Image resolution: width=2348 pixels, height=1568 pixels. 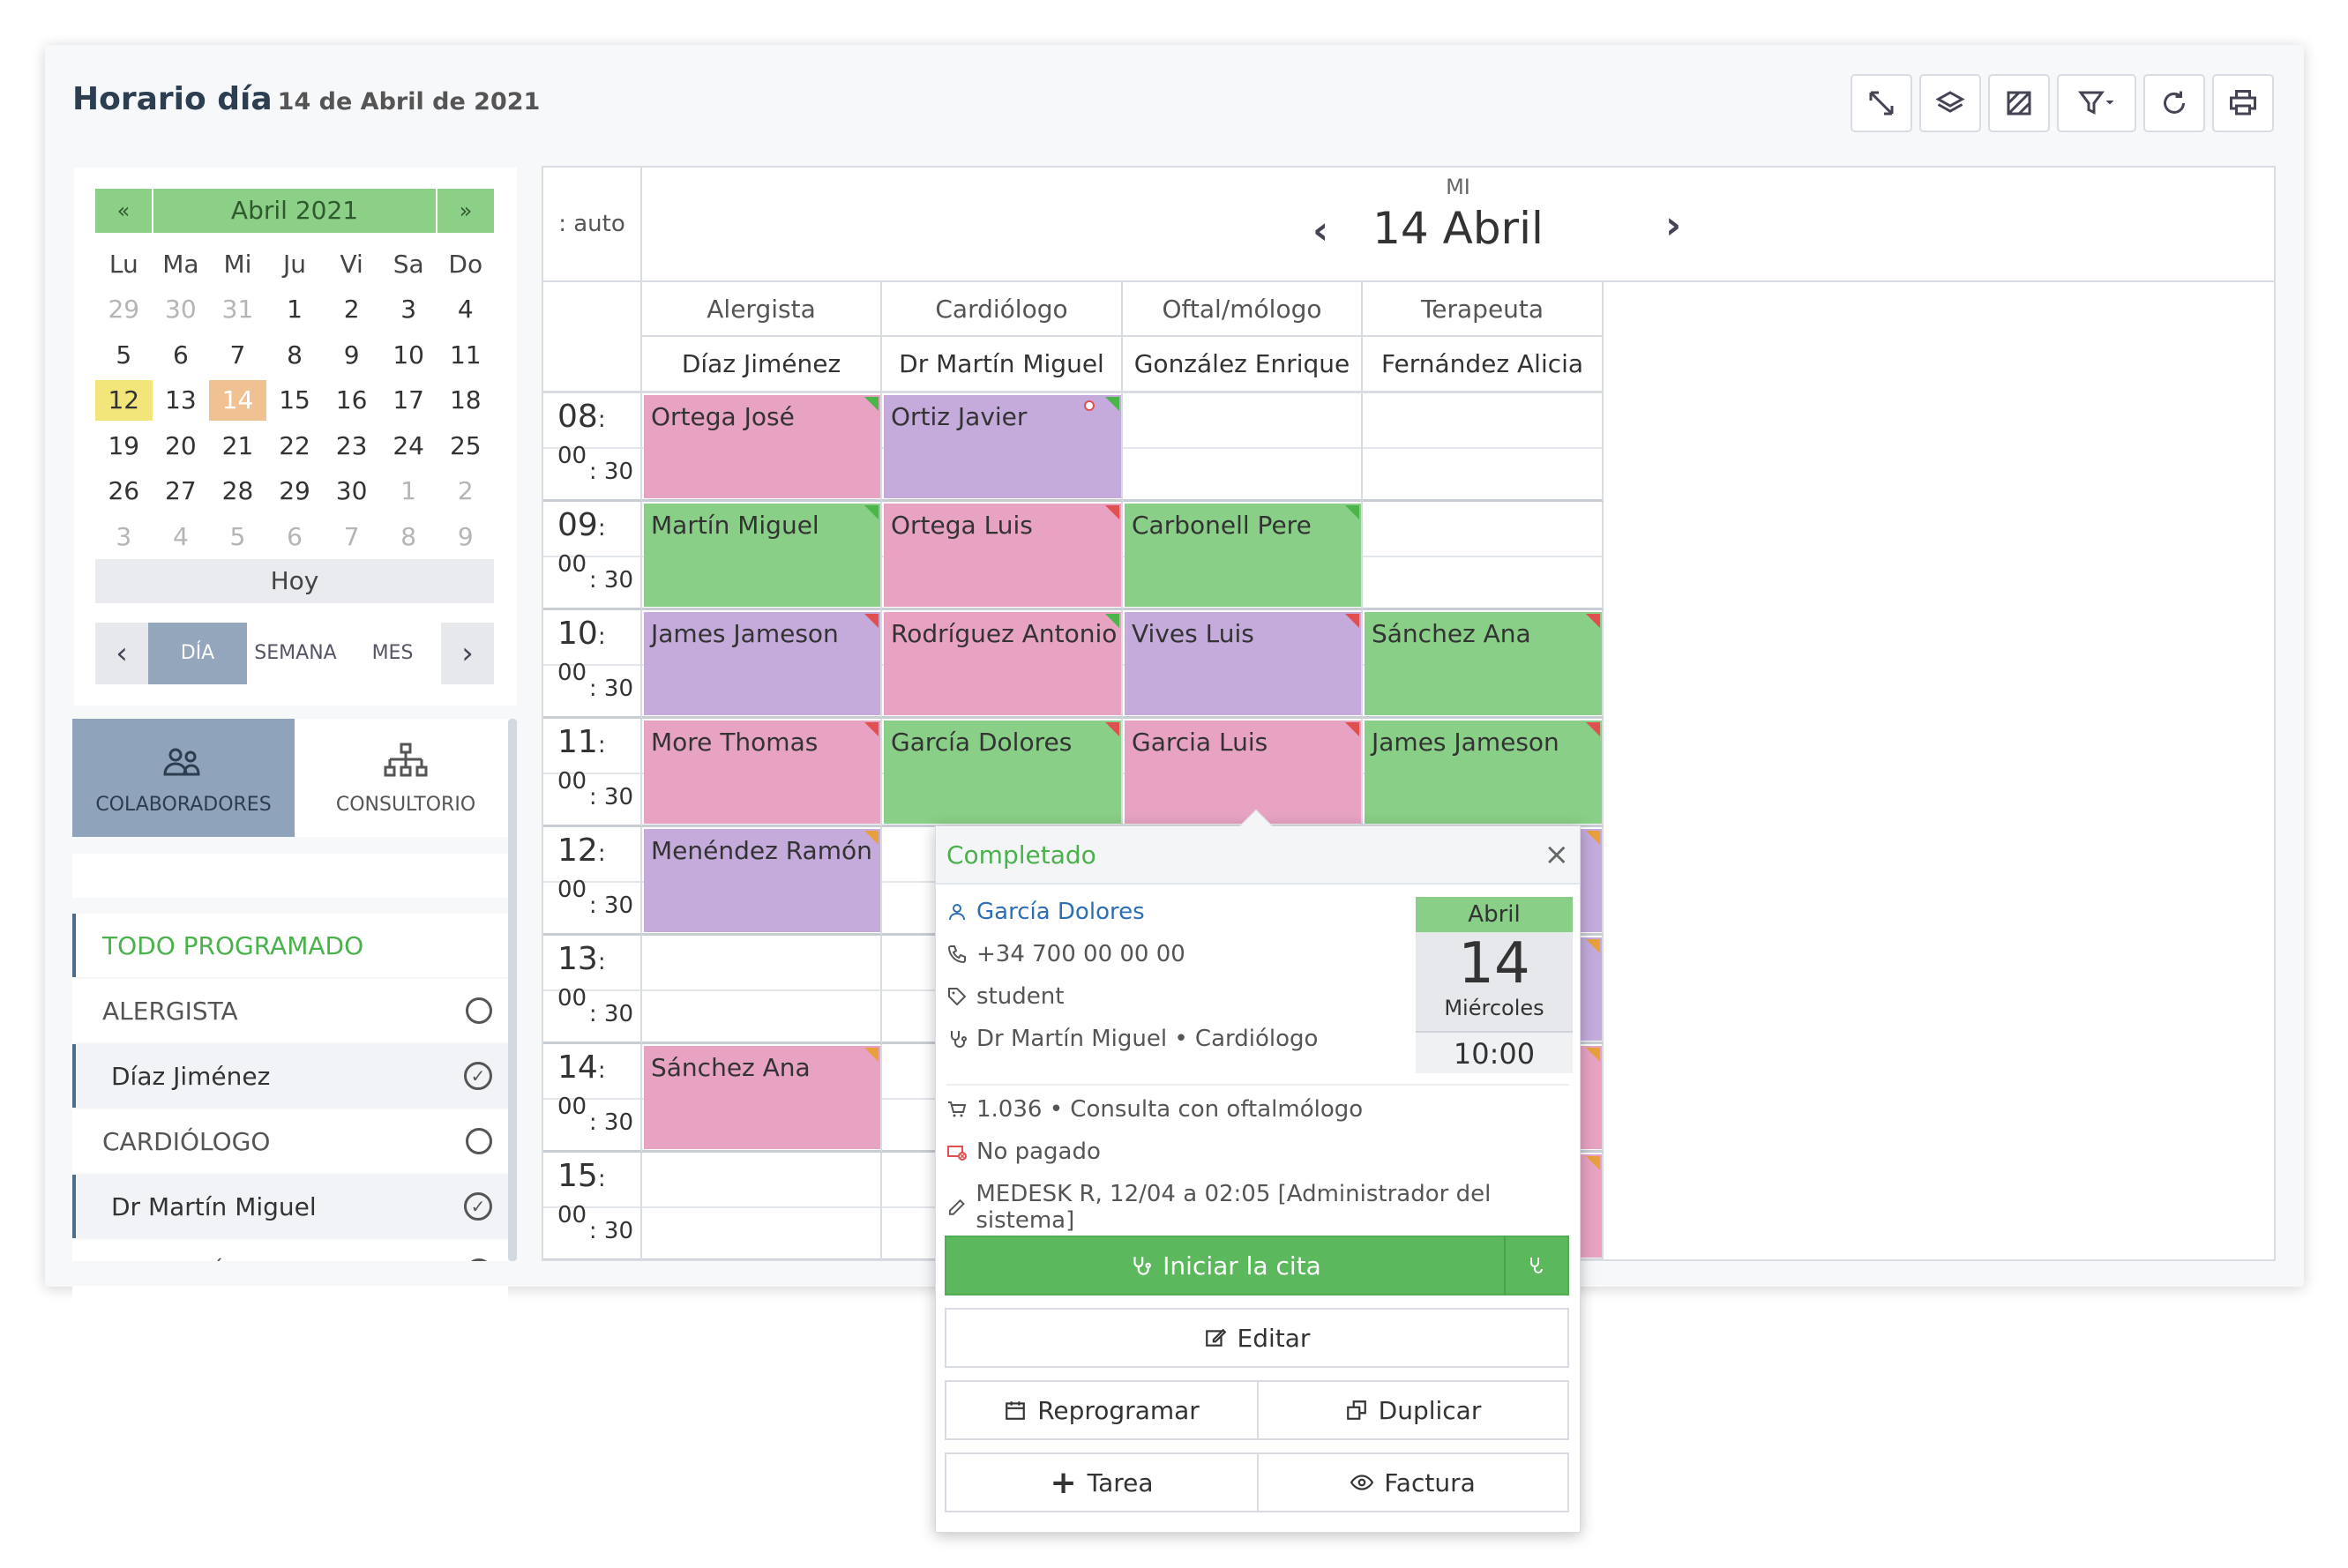 I want to click on tab-collaborators: COLABORADORES, so click(x=183, y=778).